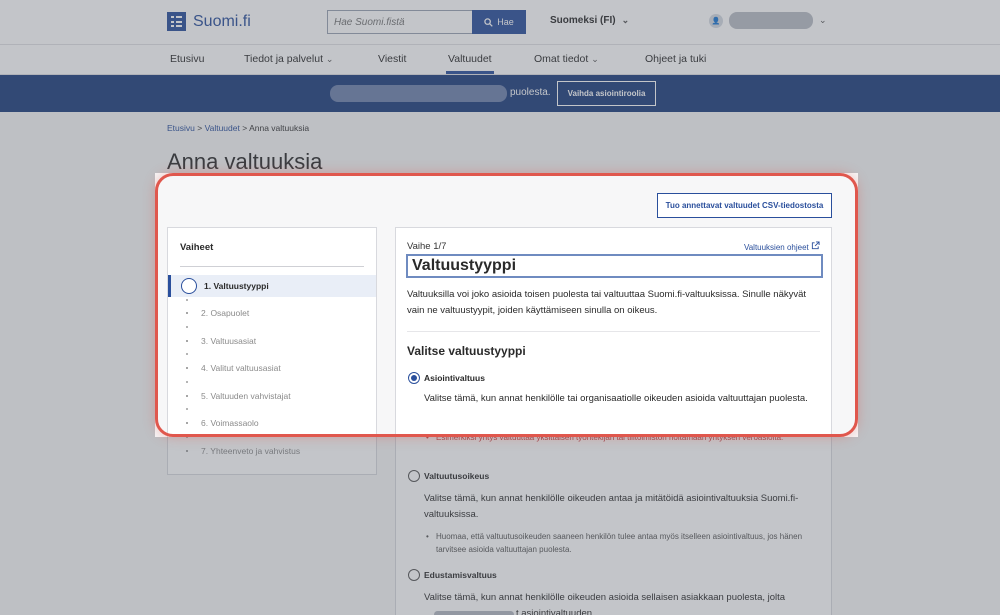 The image size is (1000, 615). I want to click on switch-role-button: Vaihda asiointiroolia, so click(606, 93).